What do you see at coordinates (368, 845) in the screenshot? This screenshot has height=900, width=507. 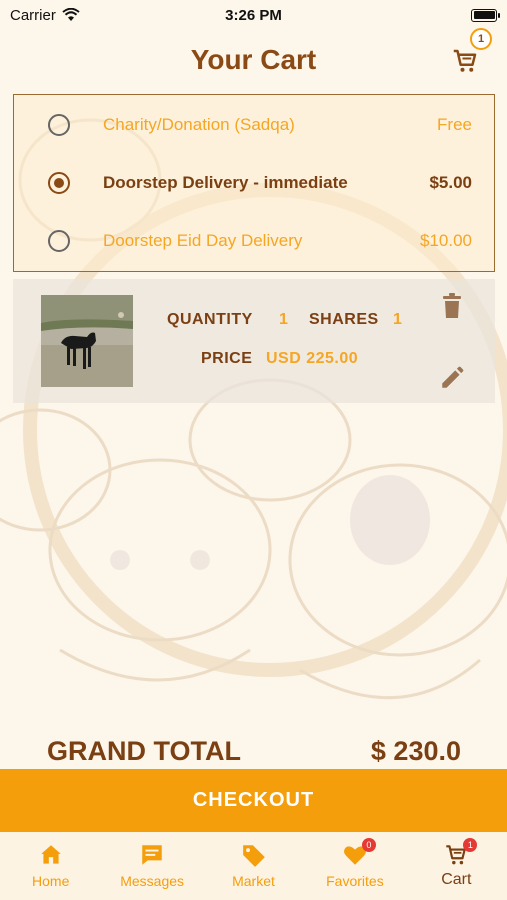 I see `favorites-badge: 0` at bounding box center [368, 845].